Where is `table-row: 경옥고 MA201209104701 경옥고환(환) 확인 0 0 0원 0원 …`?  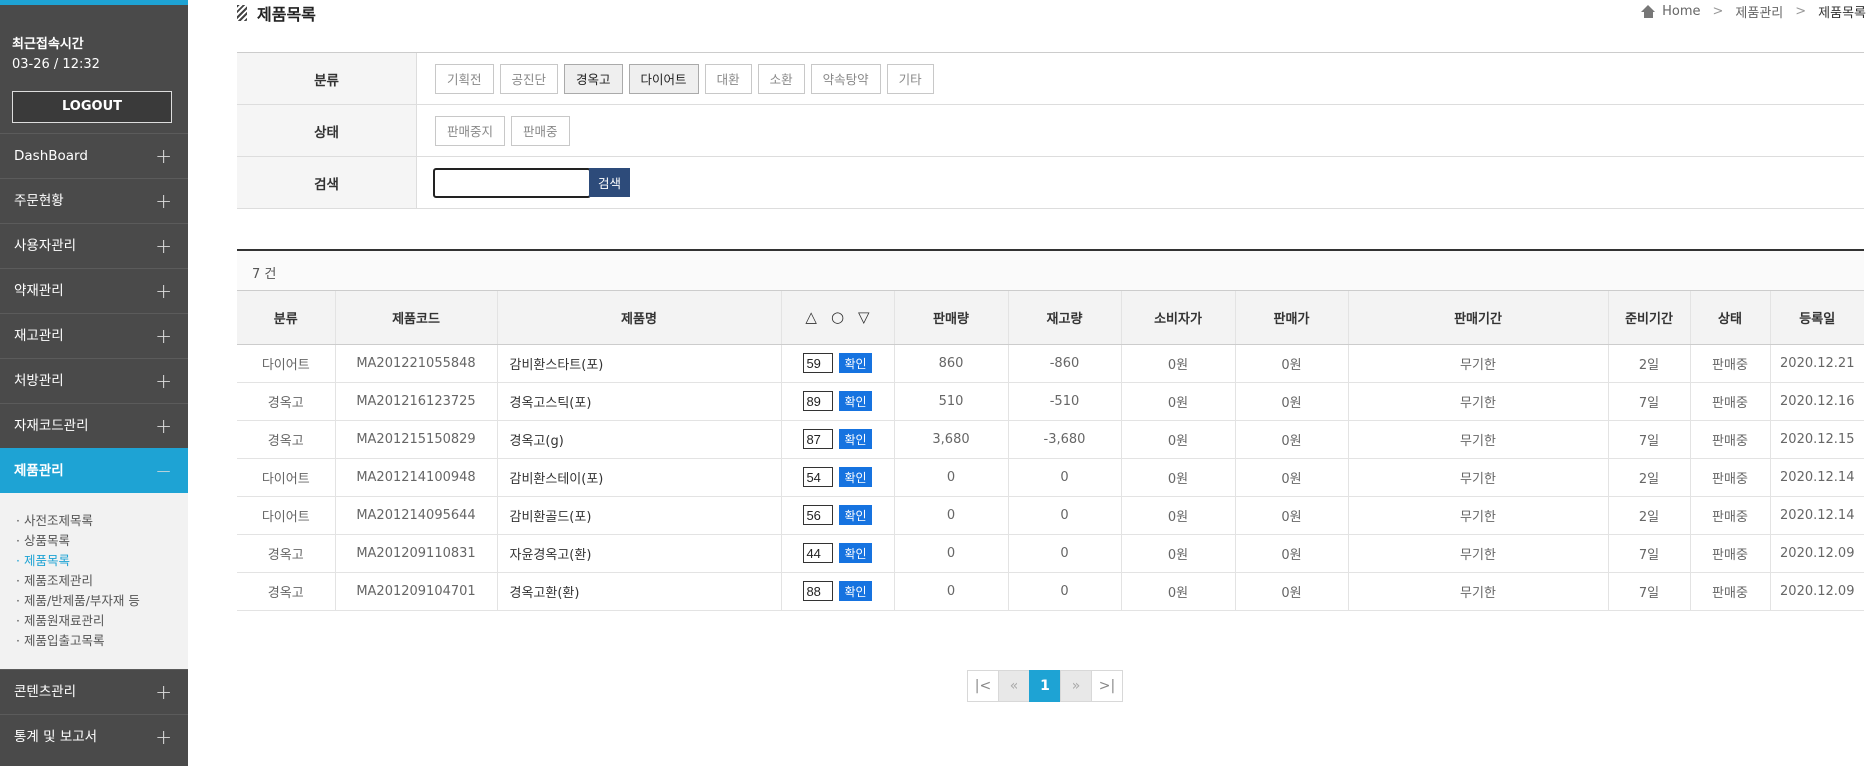 table-row: 경옥고 MA201209104701 경옥고환(환) 확인 0 0 0원 0원 … is located at coordinates (1050, 591).